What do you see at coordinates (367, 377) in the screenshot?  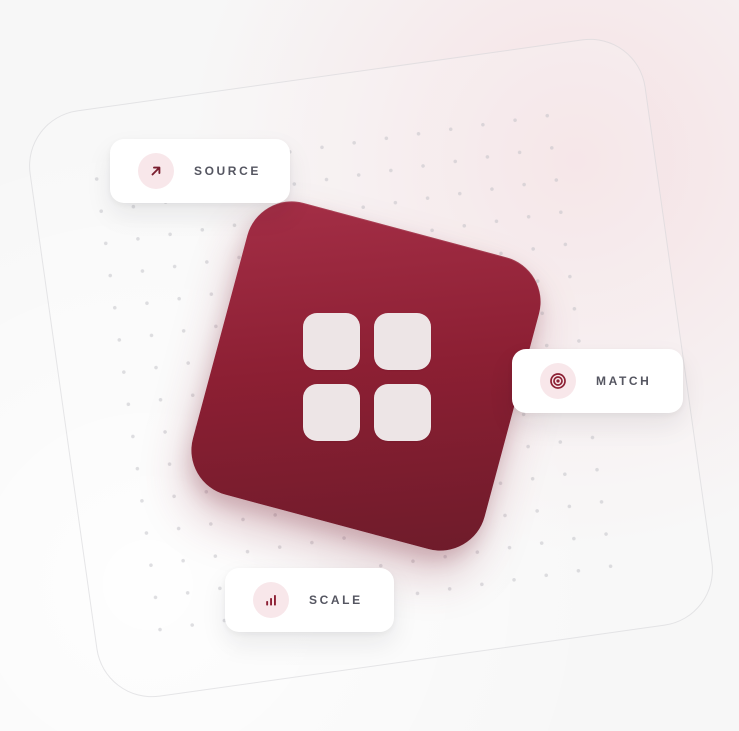 I see `four-squares-grid-icon` at bounding box center [367, 377].